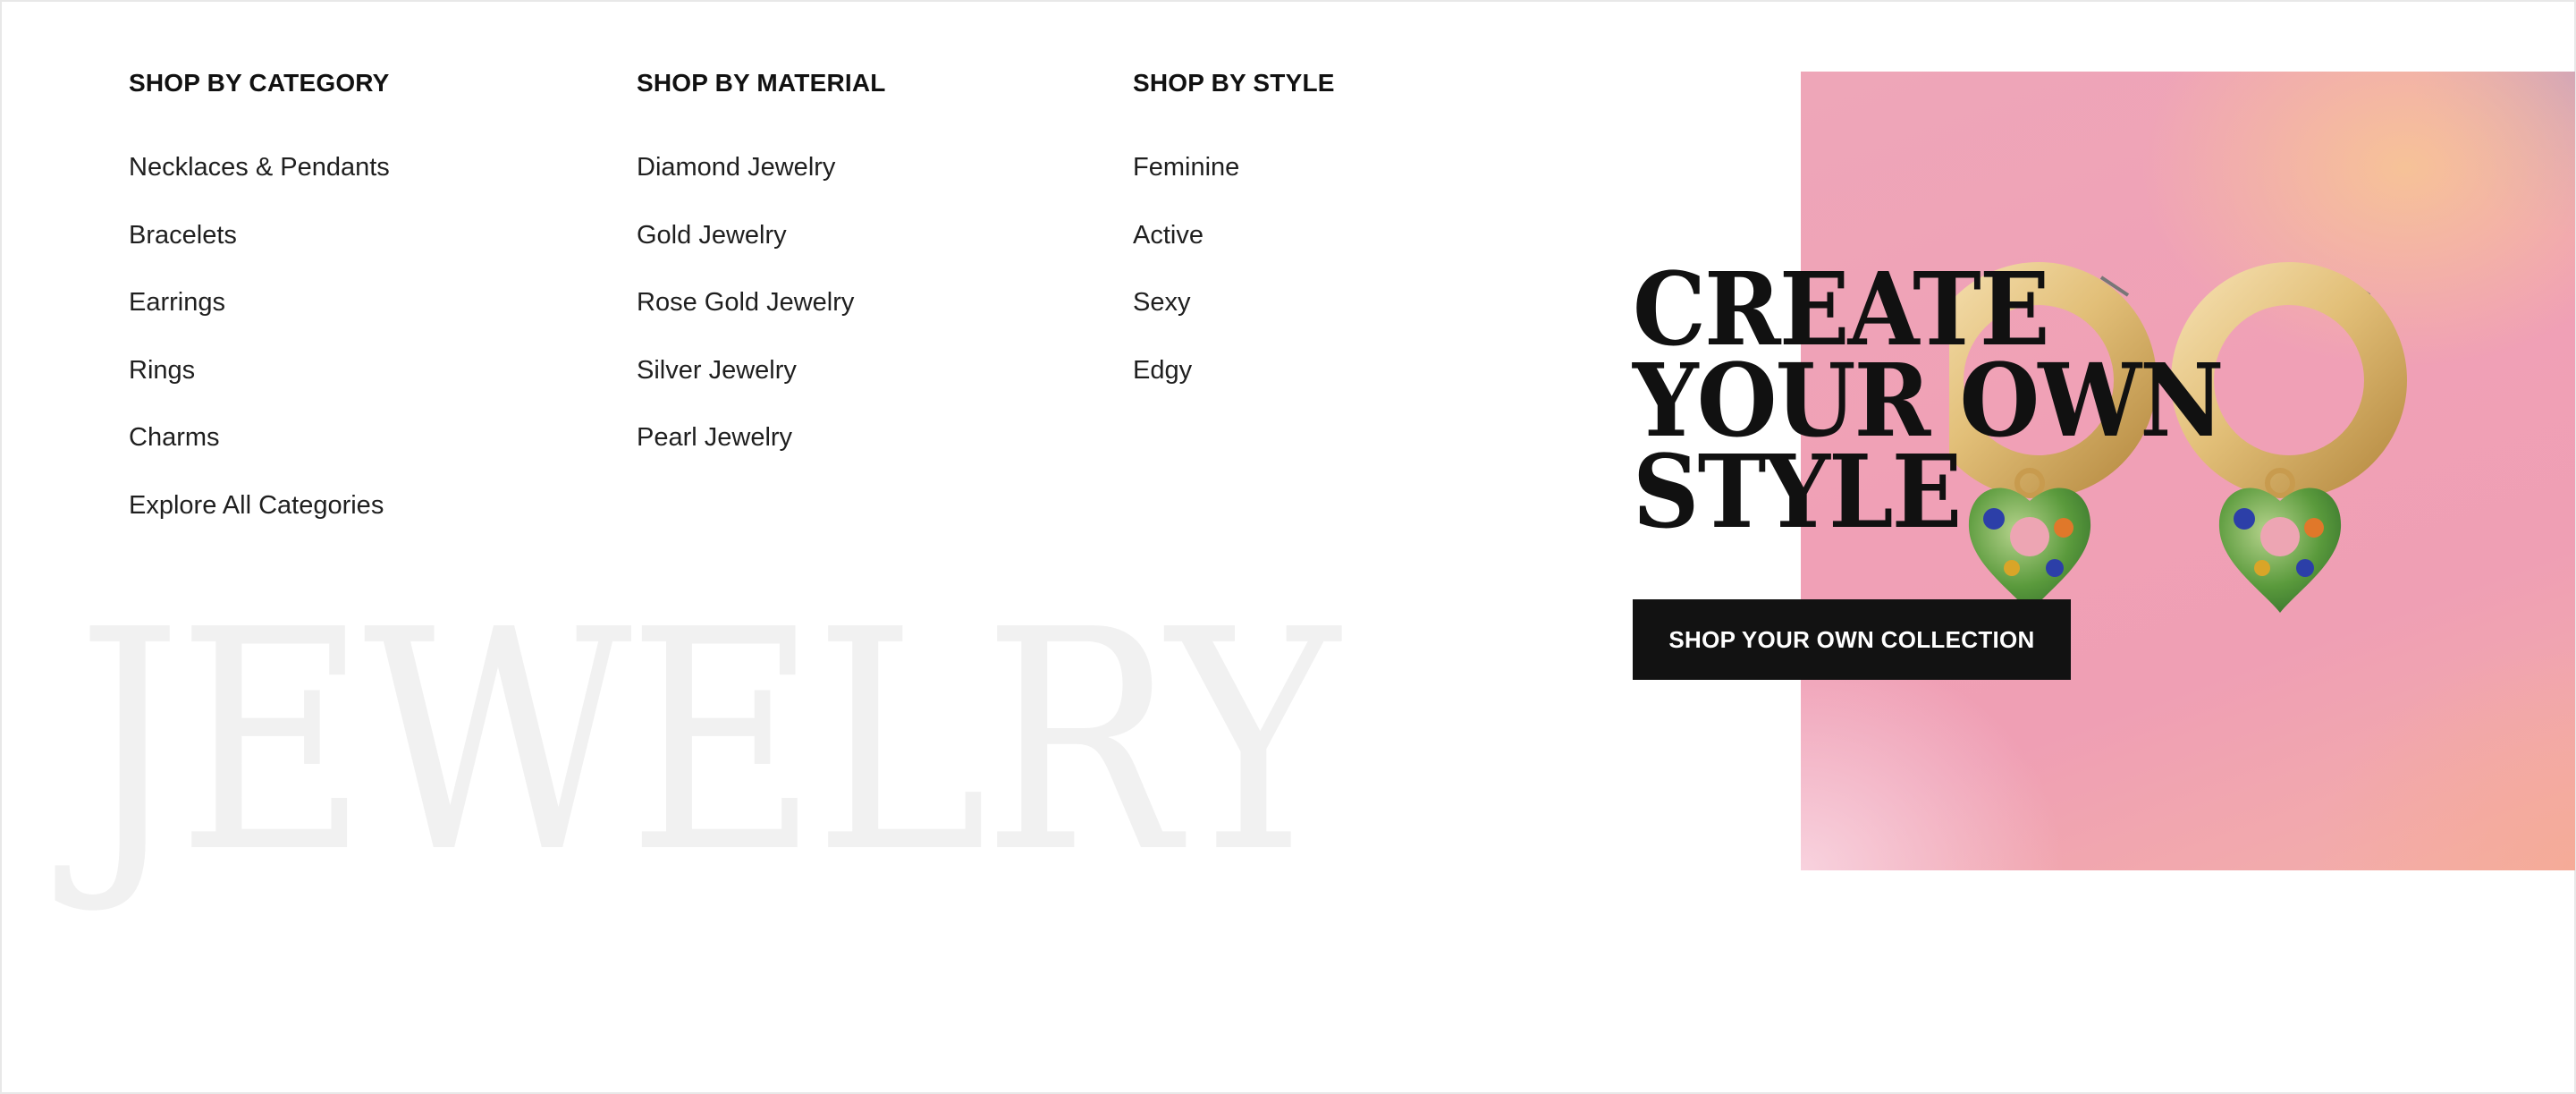 The image size is (2576, 1094). I want to click on menu-link-diamond-jewelry: Diamond Jewelry, so click(761, 182).